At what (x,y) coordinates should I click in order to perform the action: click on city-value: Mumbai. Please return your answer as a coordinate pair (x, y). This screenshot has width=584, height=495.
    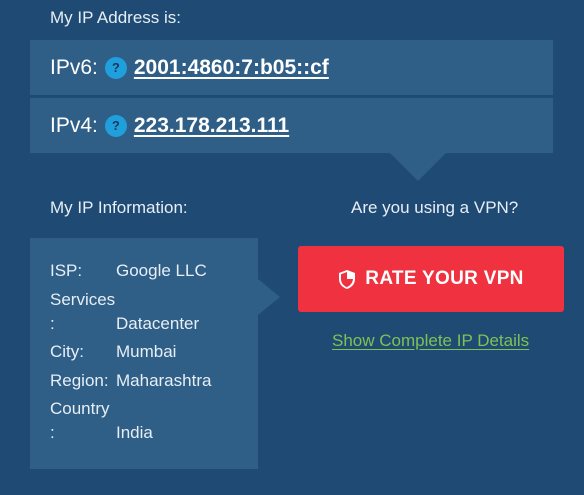
    Looking at the image, I should click on (146, 351).